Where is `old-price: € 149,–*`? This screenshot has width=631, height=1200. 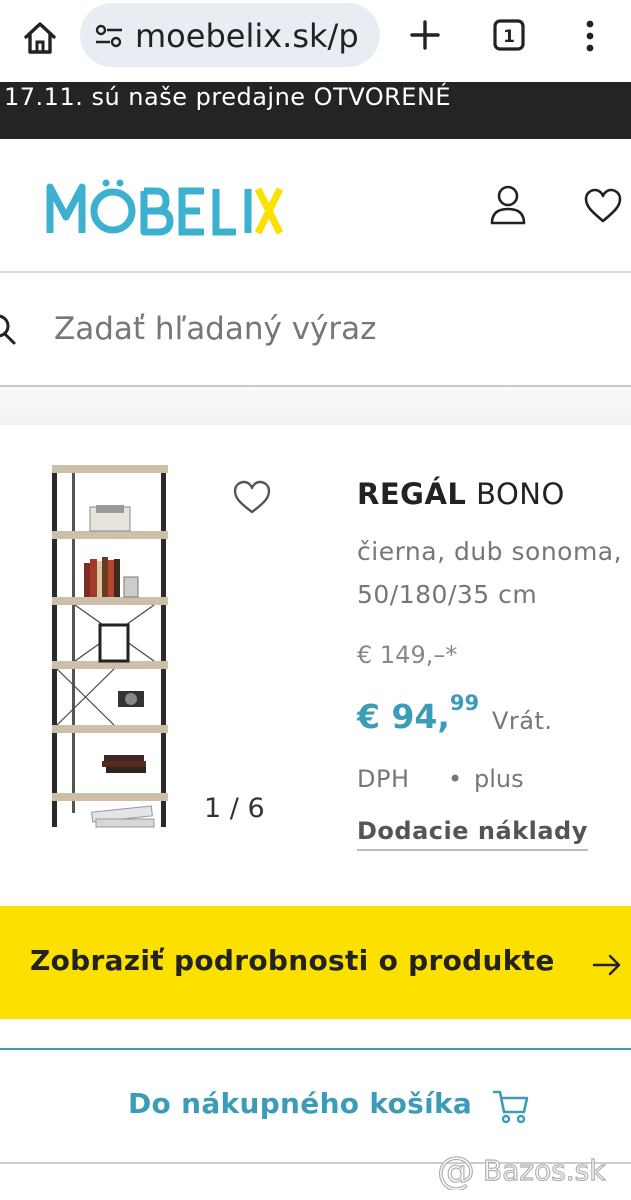
old-price: € 149,–* is located at coordinates (407, 655).